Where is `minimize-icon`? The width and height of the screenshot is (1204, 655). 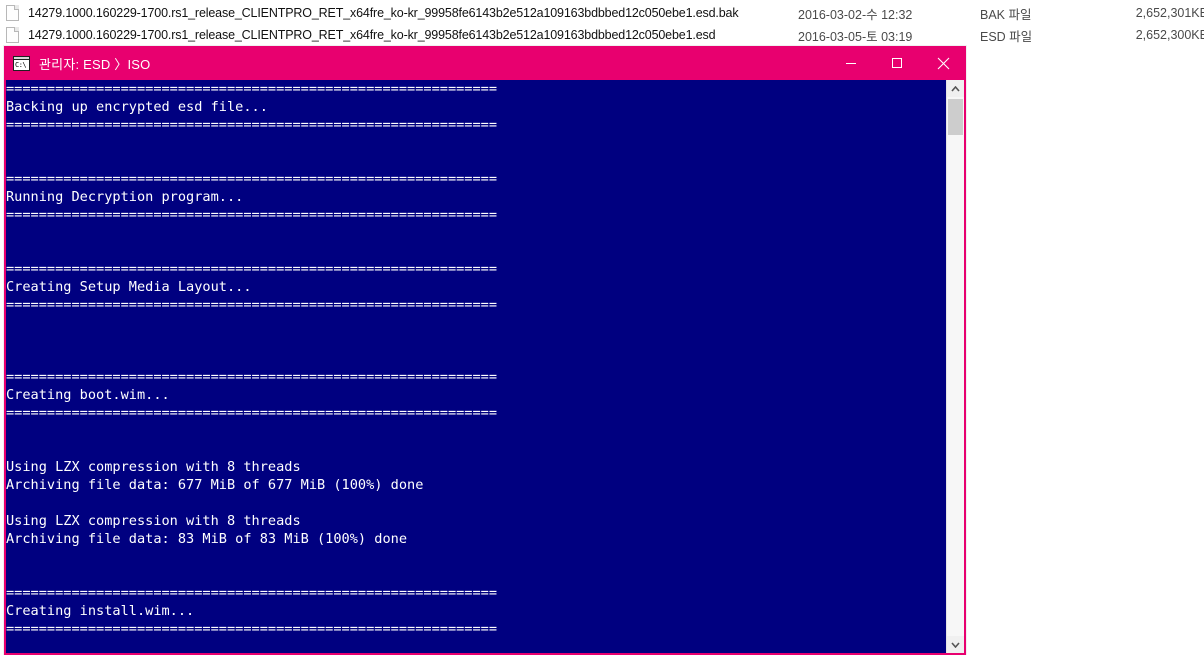 minimize-icon is located at coordinates (851, 63).